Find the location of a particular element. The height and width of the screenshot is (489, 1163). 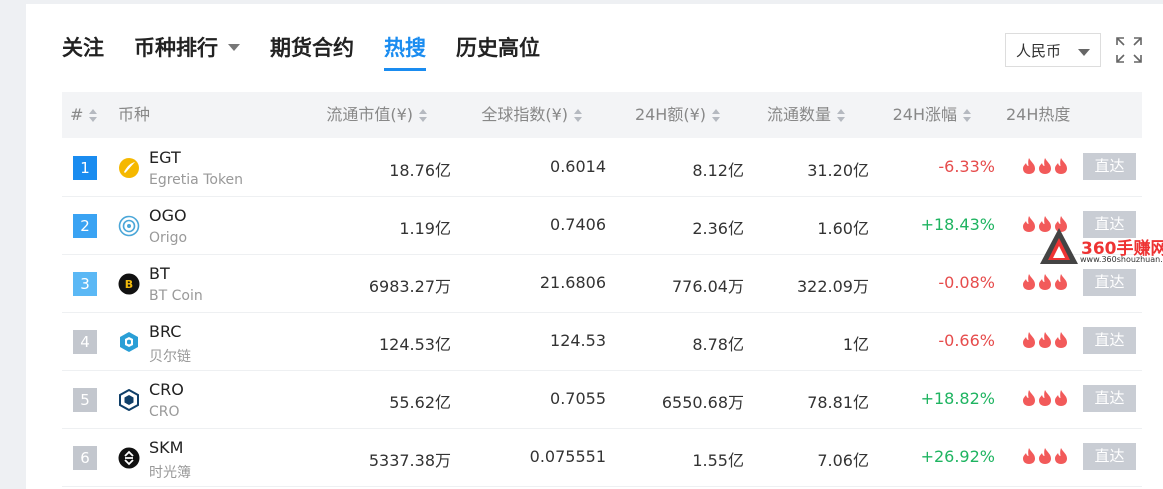

change-24h-value: +26.92% is located at coordinates (957, 456).